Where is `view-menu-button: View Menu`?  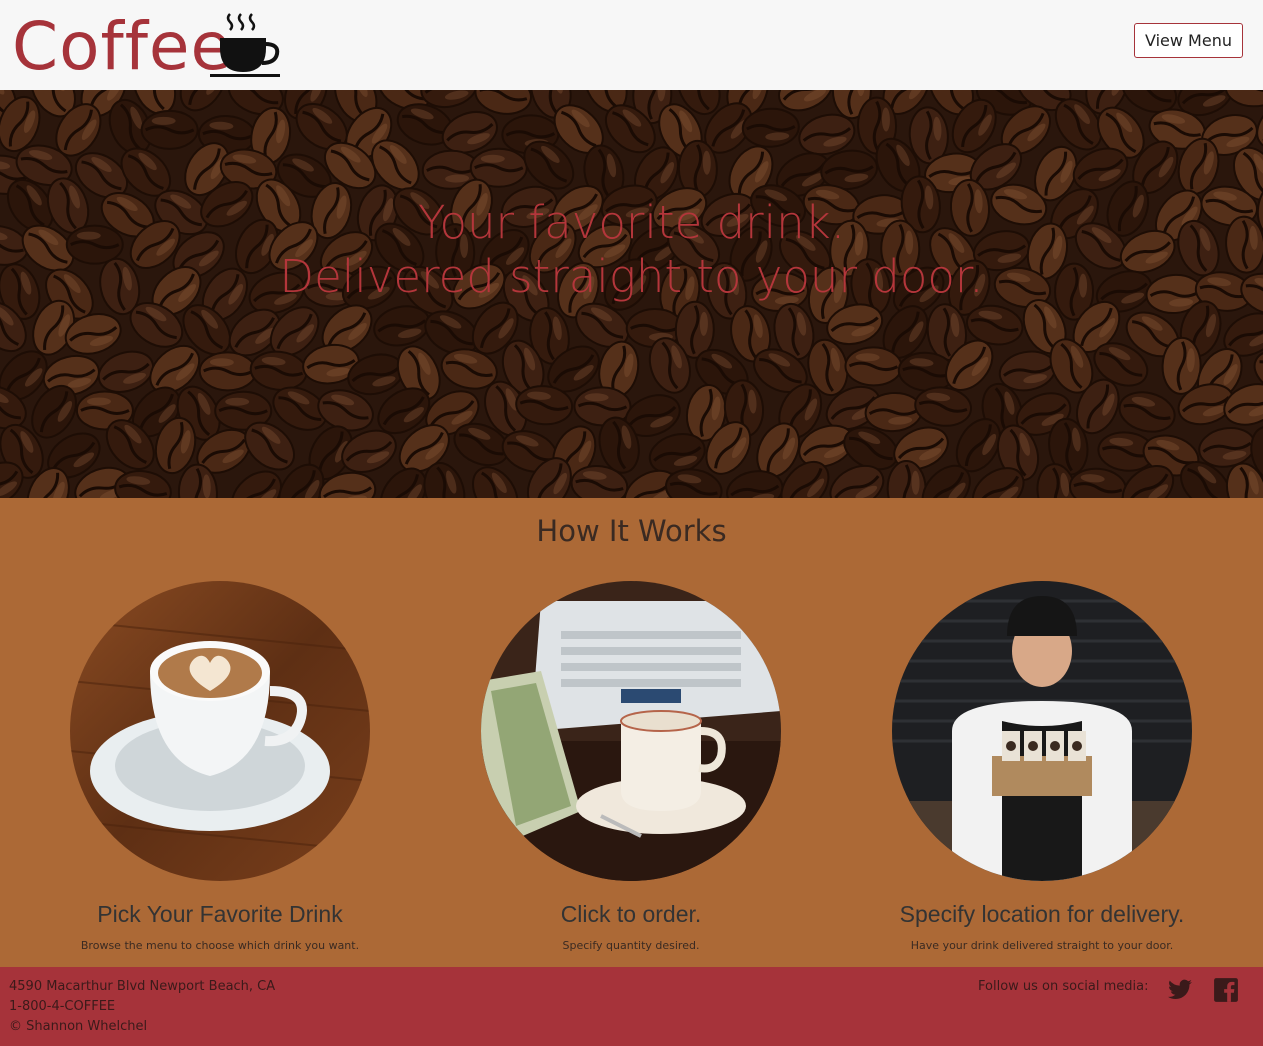
view-menu-button: View Menu is located at coordinates (1188, 40).